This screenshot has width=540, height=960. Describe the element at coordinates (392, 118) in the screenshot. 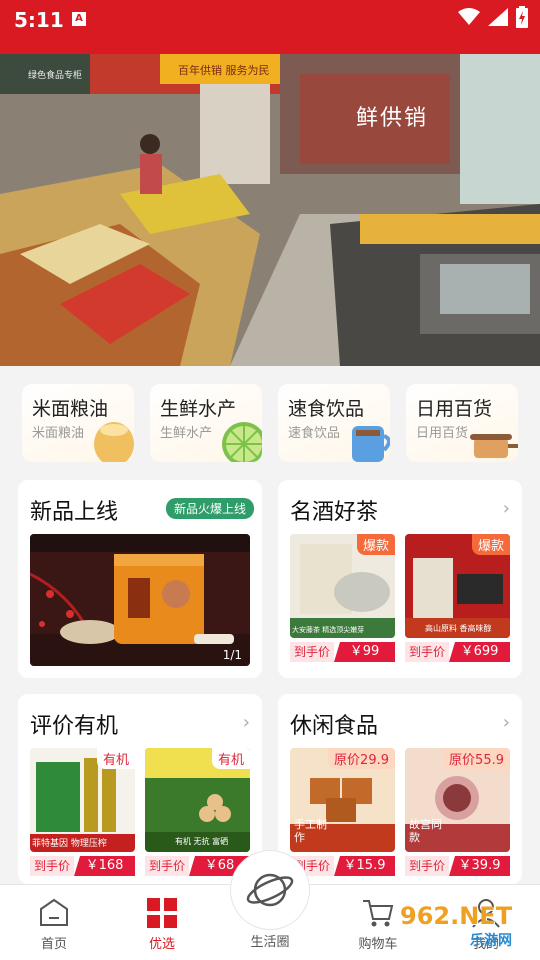

I see `sign-right: 鲜供销` at that location.